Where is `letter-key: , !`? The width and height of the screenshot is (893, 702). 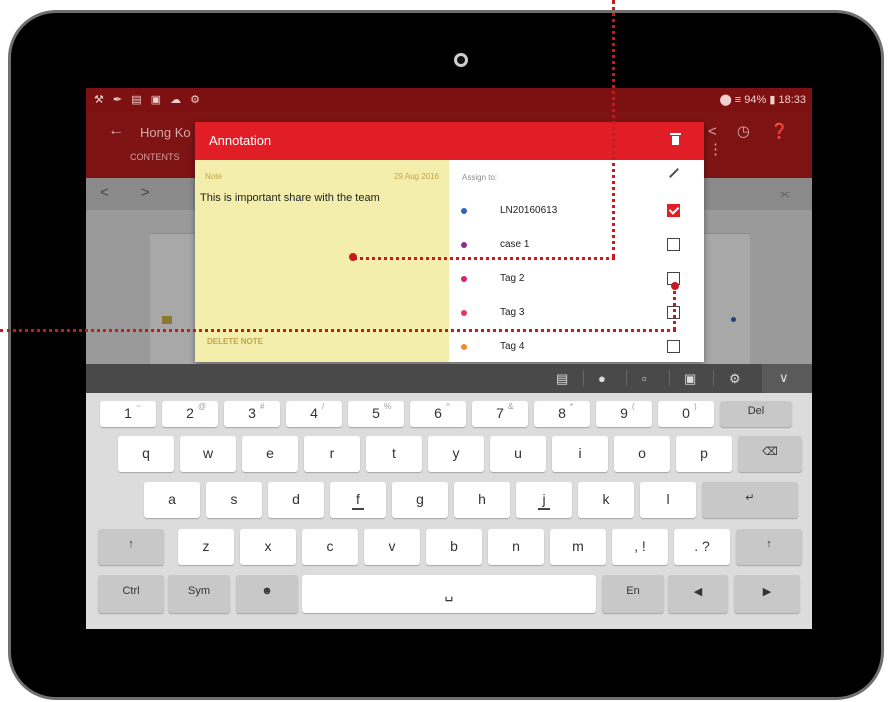 letter-key: , ! is located at coordinates (640, 547).